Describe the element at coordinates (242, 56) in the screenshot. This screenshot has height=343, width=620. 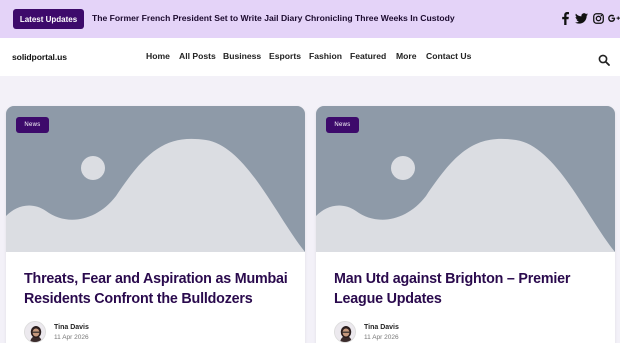
I see `nav-item-business: Business` at that location.